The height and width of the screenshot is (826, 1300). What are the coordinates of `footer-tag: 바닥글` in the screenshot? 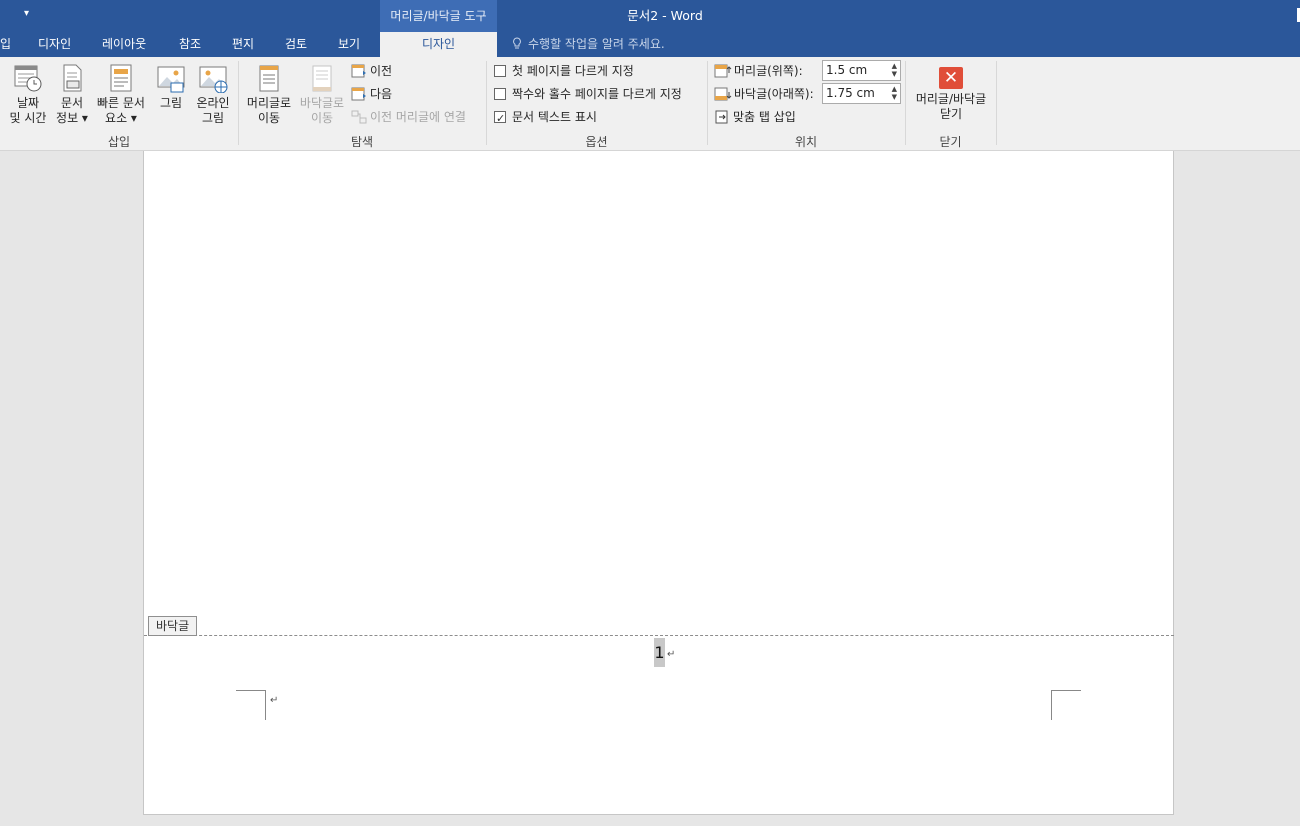 It's located at (173, 626).